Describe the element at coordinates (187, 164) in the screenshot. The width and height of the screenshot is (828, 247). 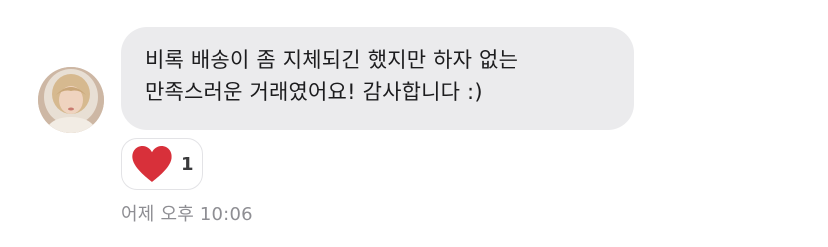
I see `reaction-count: 1` at that location.